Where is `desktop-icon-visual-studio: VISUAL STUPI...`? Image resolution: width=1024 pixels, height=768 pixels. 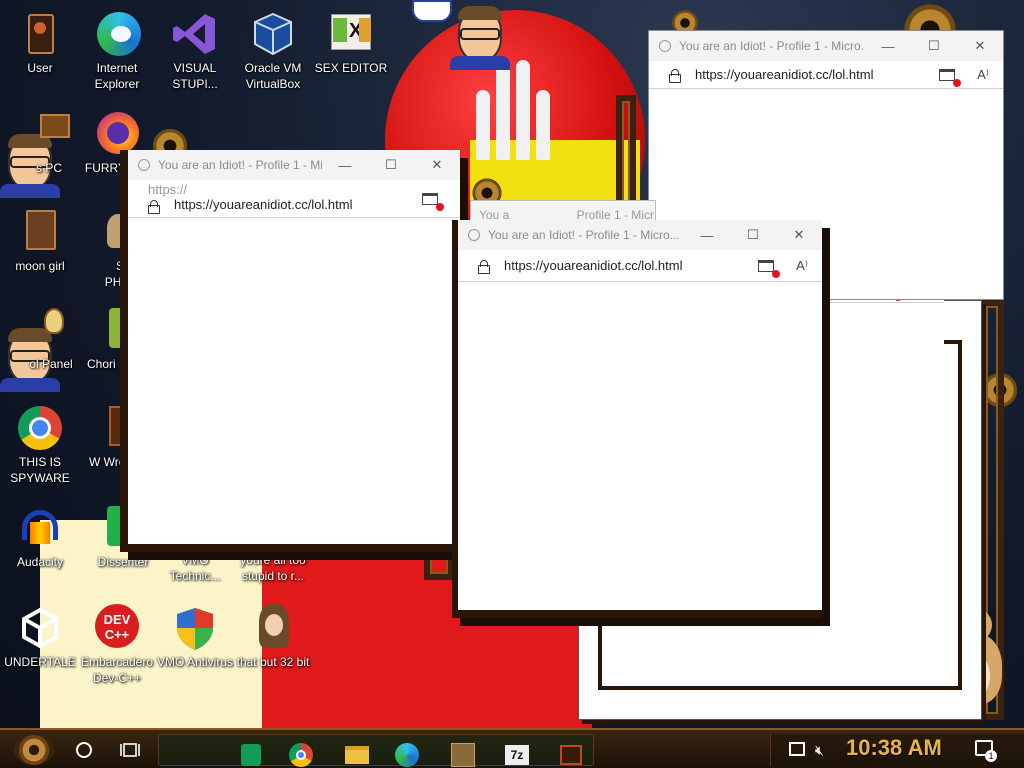
desktop-icon-visual-studio: VISUAL STUPI... is located at coordinates (195, 51).